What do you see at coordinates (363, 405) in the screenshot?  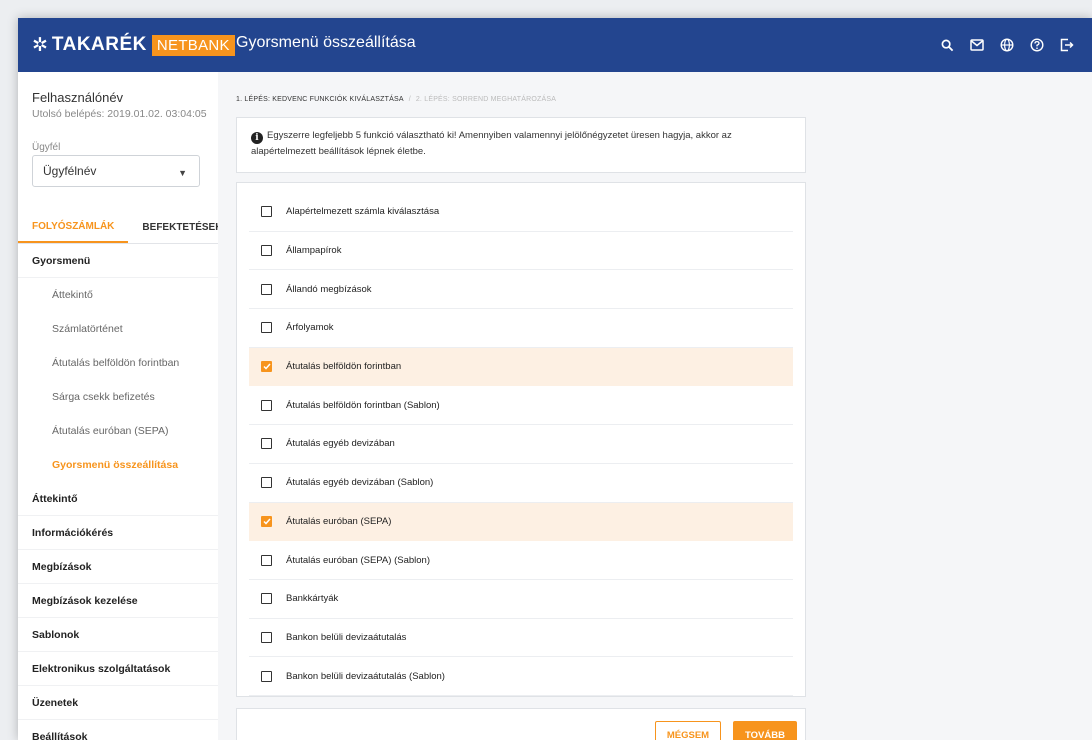 I see `list-item-label: Átutalás belföldön forintban (Sablon)` at bounding box center [363, 405].